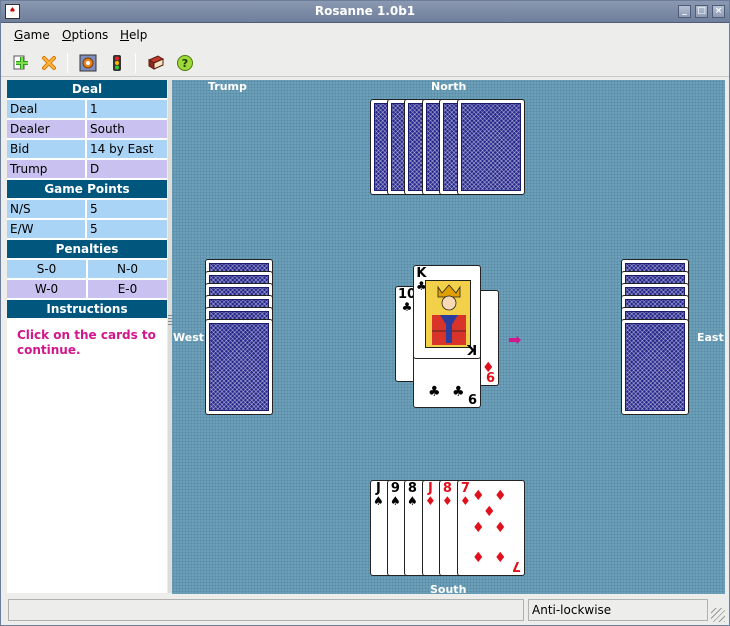  What do you see at coordinates (515, 339) in the screenshot?
I see `arrow-right-icon: ➡` at bounding box center [515, 339].